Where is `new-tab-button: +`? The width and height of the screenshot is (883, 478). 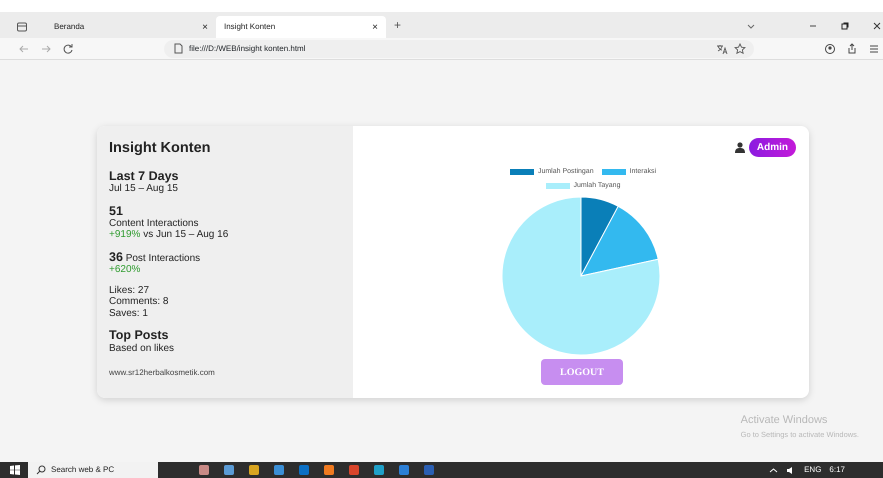
new-tab-button: + is located at coordinates (398, 25).